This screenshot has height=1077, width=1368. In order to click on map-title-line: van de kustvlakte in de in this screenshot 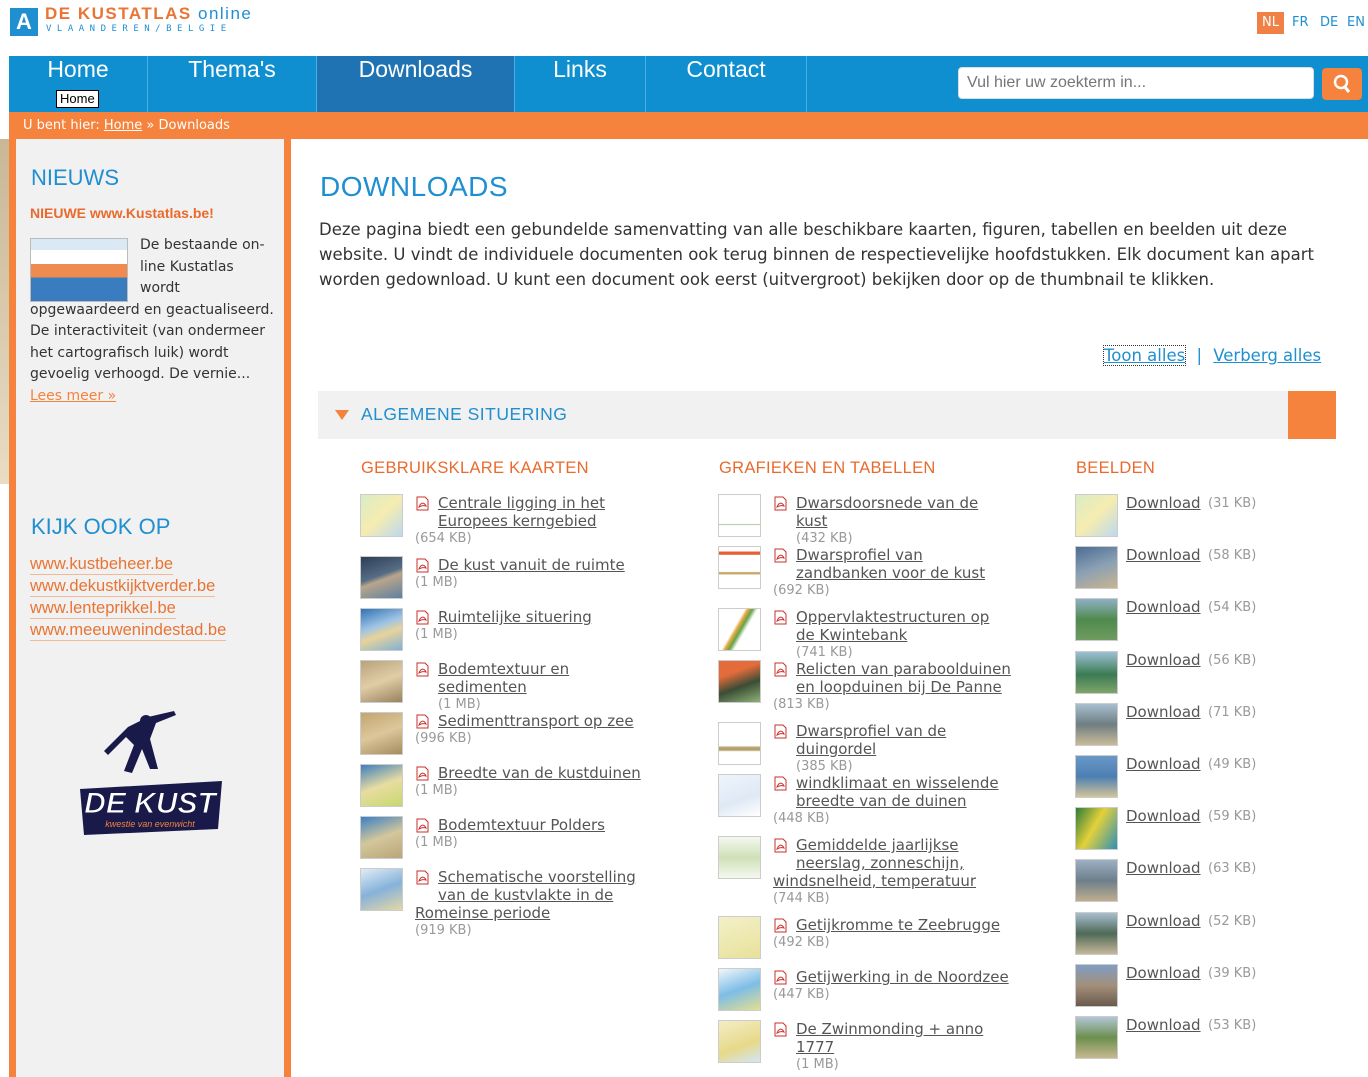, I will do `click(525, 895)`.